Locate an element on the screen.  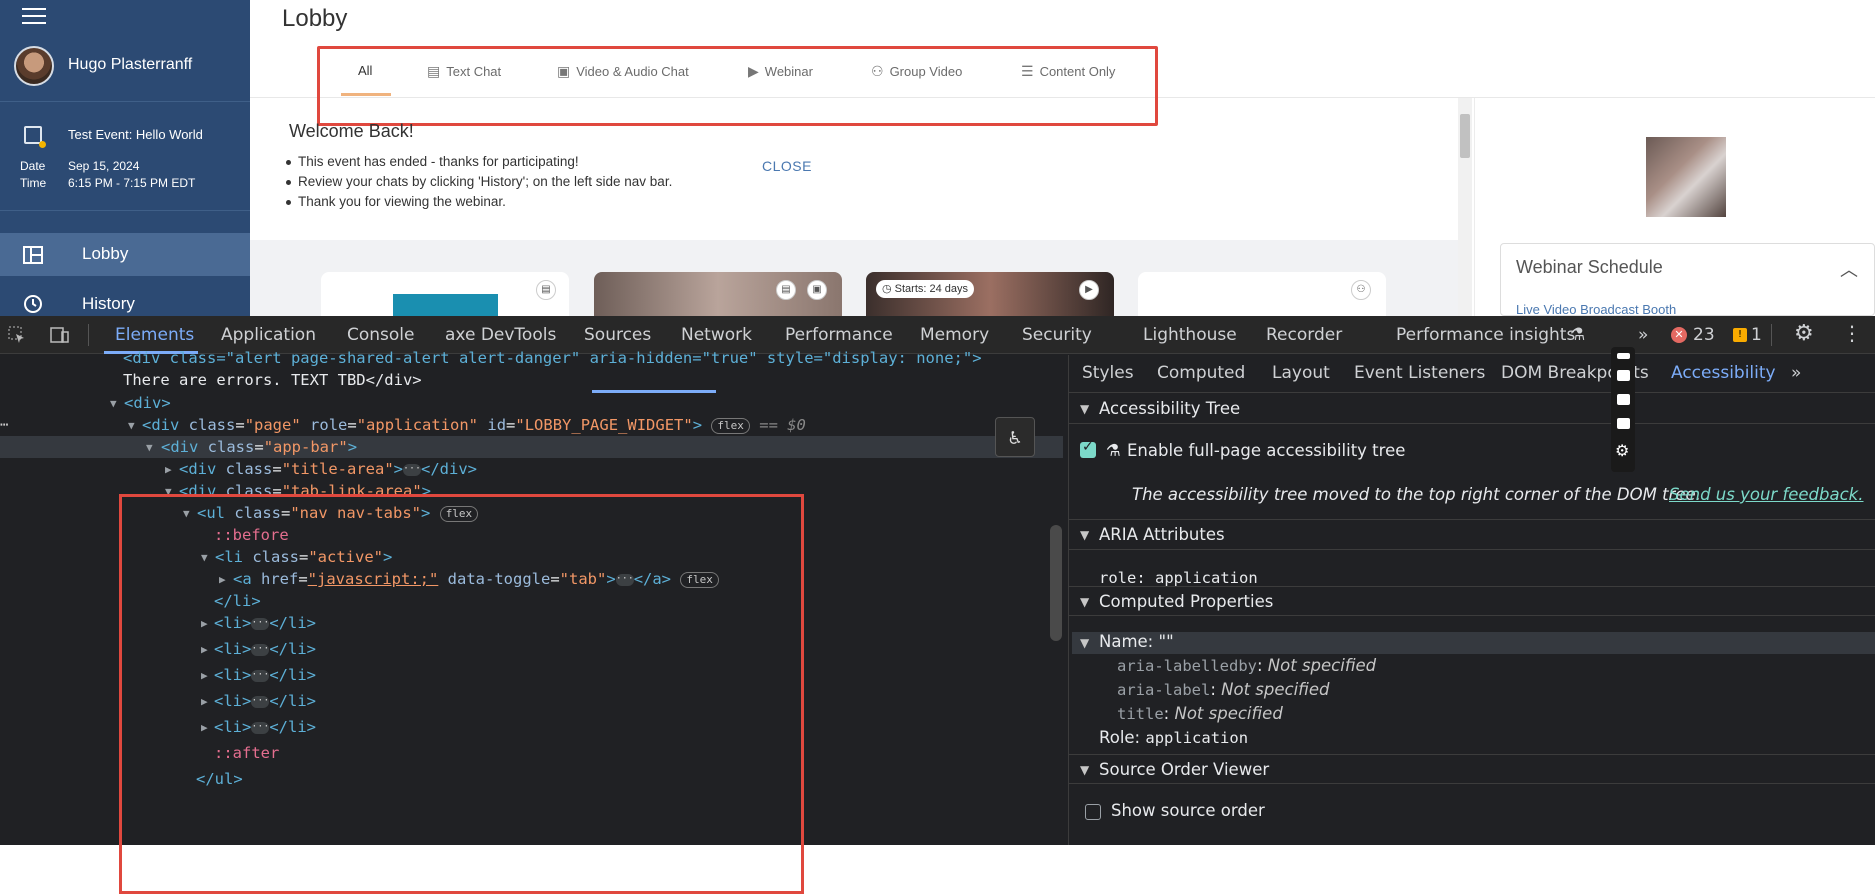
devtools-tab-sources: Sources is located at coordinates (617, 335).